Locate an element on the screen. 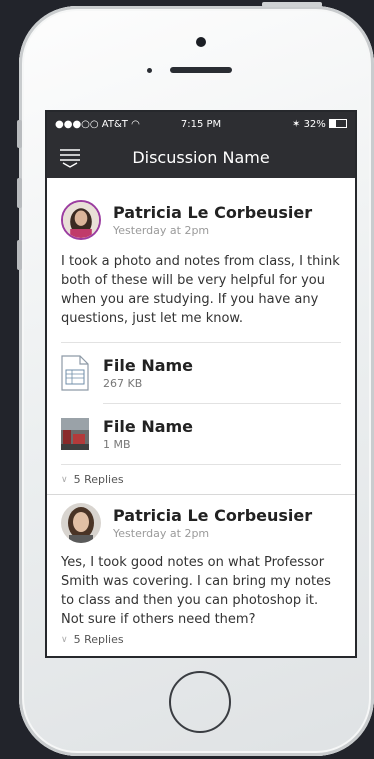  menu-icon is located at coordinates (70, 157).